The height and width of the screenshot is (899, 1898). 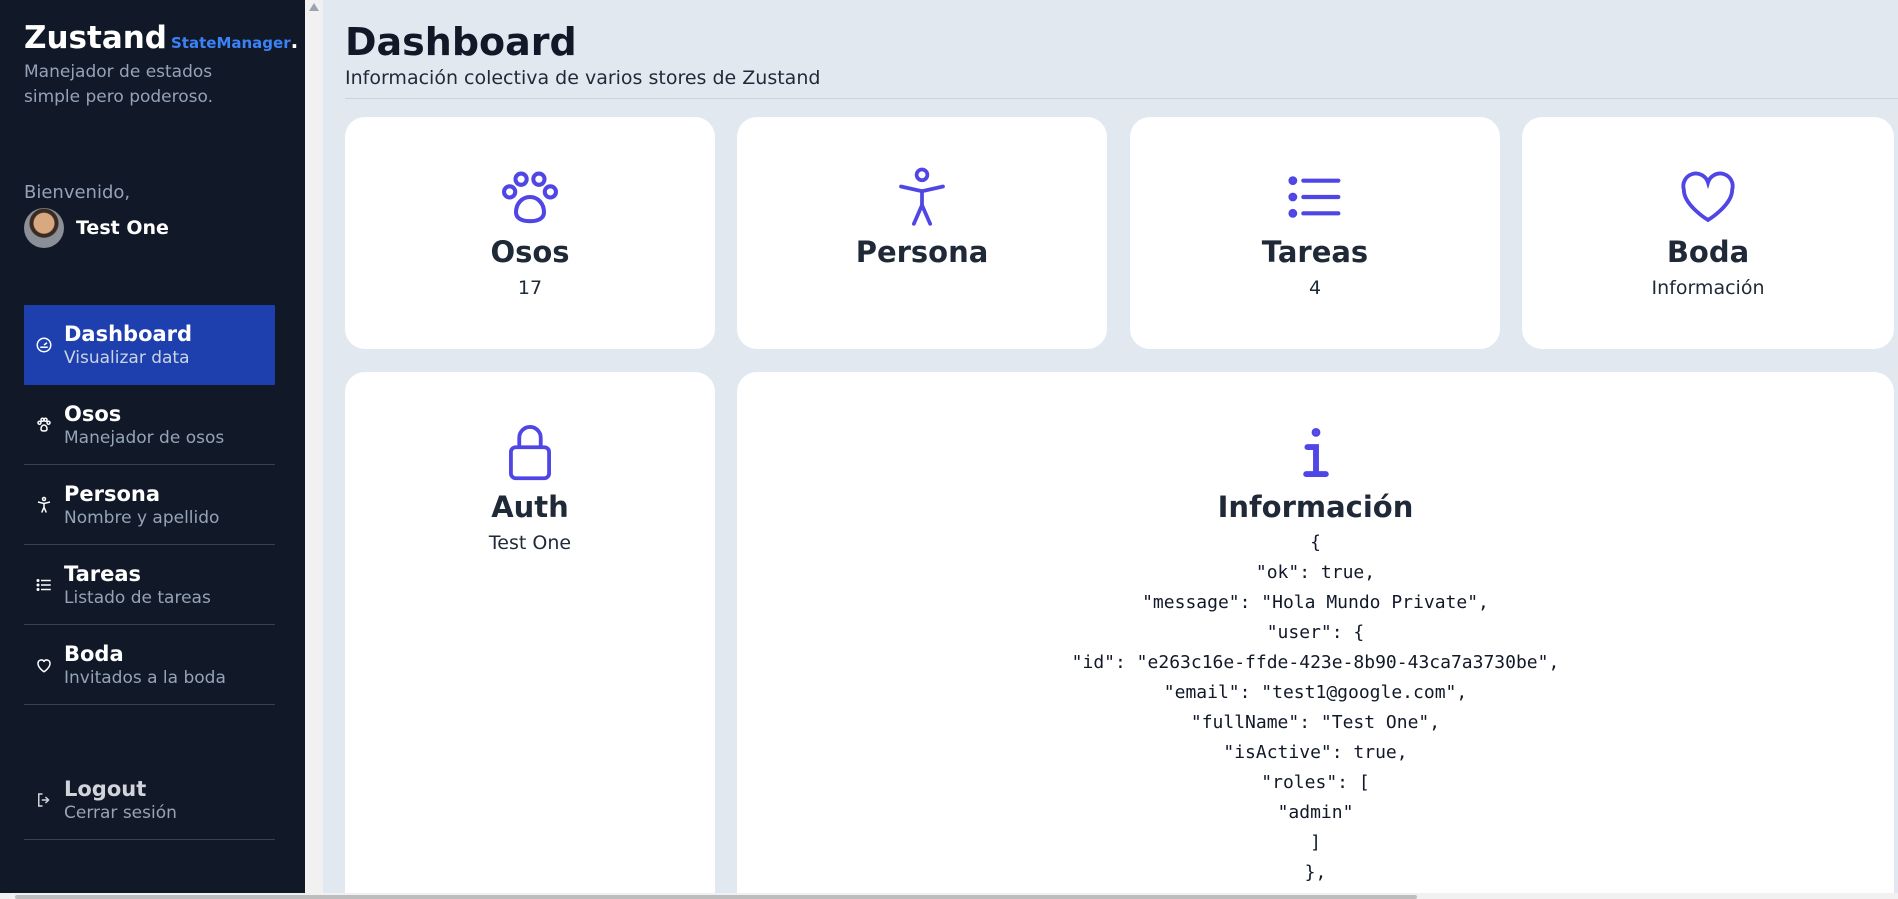 What do you see at coordinates (1708, 252) in the screenshot?
I see `card-title: Boda` at bounding box center [1708, 252].